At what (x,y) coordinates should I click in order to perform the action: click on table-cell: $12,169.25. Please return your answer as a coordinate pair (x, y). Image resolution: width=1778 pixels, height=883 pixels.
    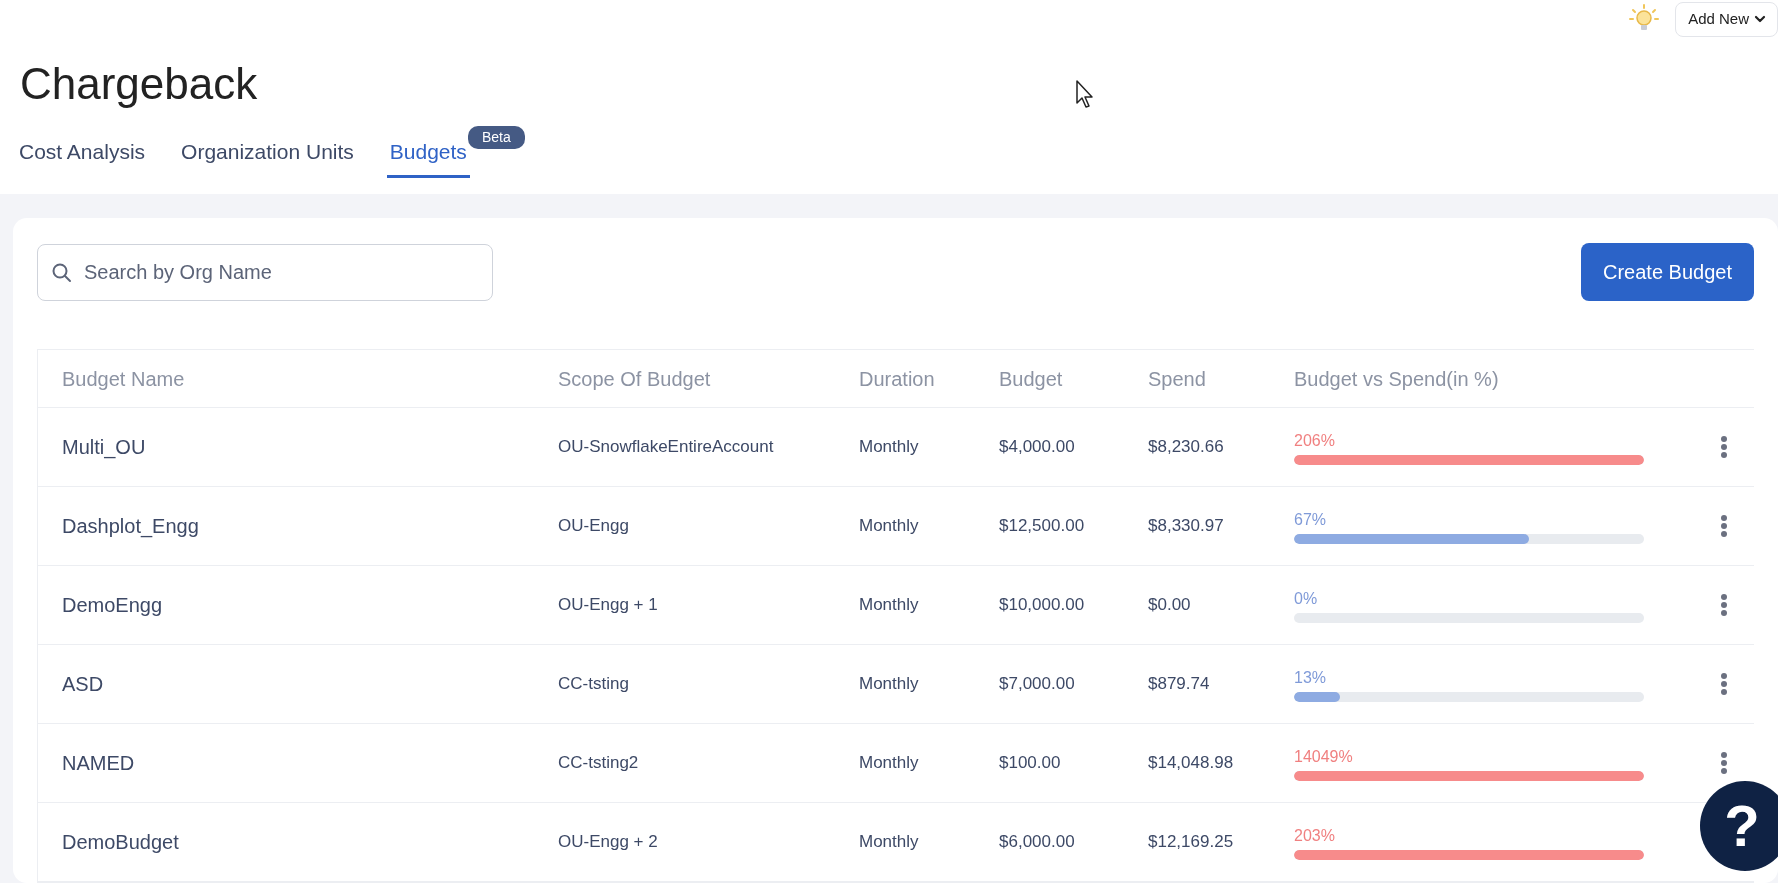
    Looking at the image, I should click on (1191, 842).